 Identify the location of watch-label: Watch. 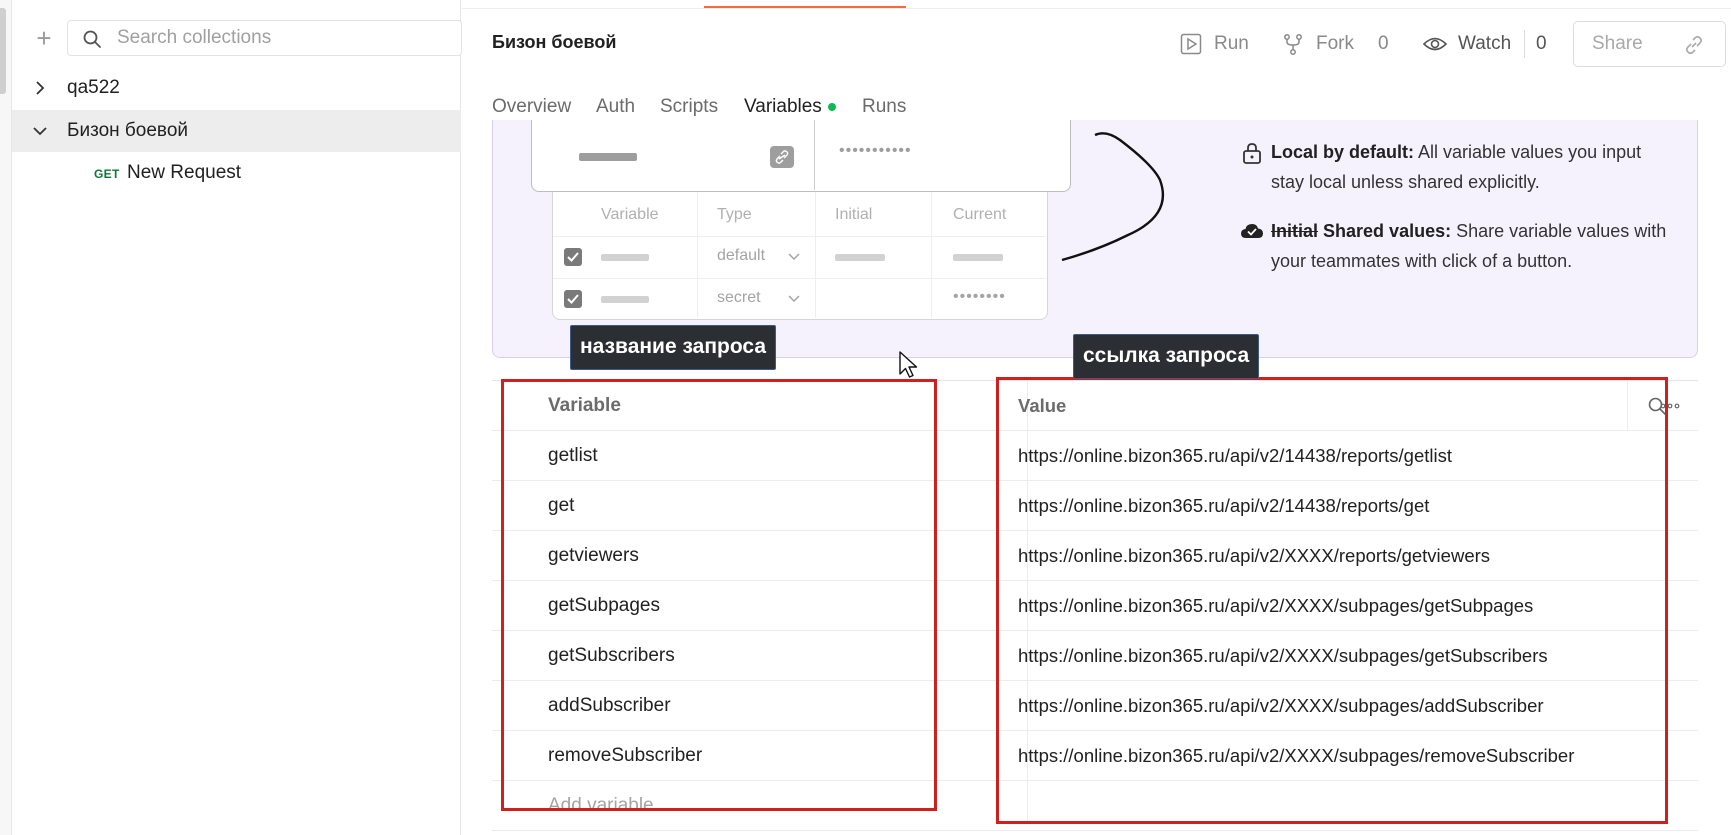
(1485, 43).